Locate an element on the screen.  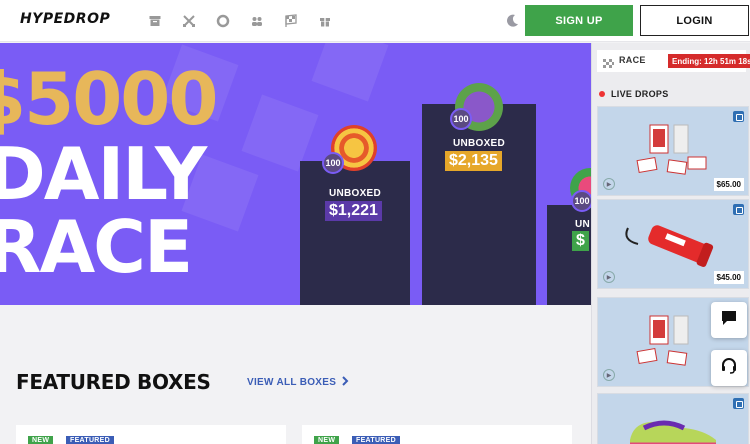
support-button is located at coordinates (729, 368).